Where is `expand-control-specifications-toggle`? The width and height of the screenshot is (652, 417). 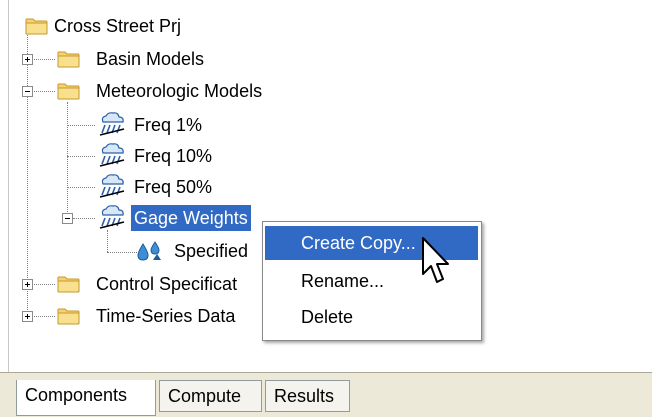 expand-control-specifications-toggle is located at coordinates (27, 284).